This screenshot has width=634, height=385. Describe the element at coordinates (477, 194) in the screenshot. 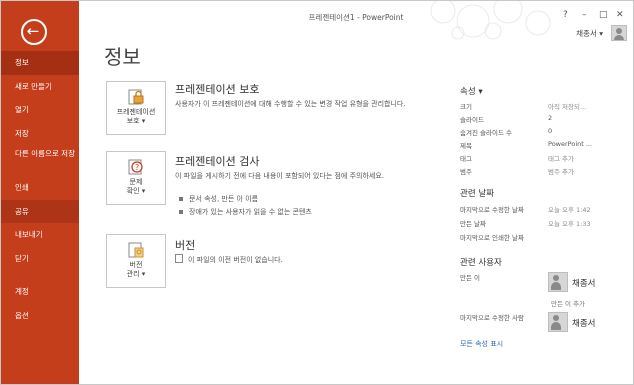

I see `related-dates-heading: 관련 날짜` at that location.